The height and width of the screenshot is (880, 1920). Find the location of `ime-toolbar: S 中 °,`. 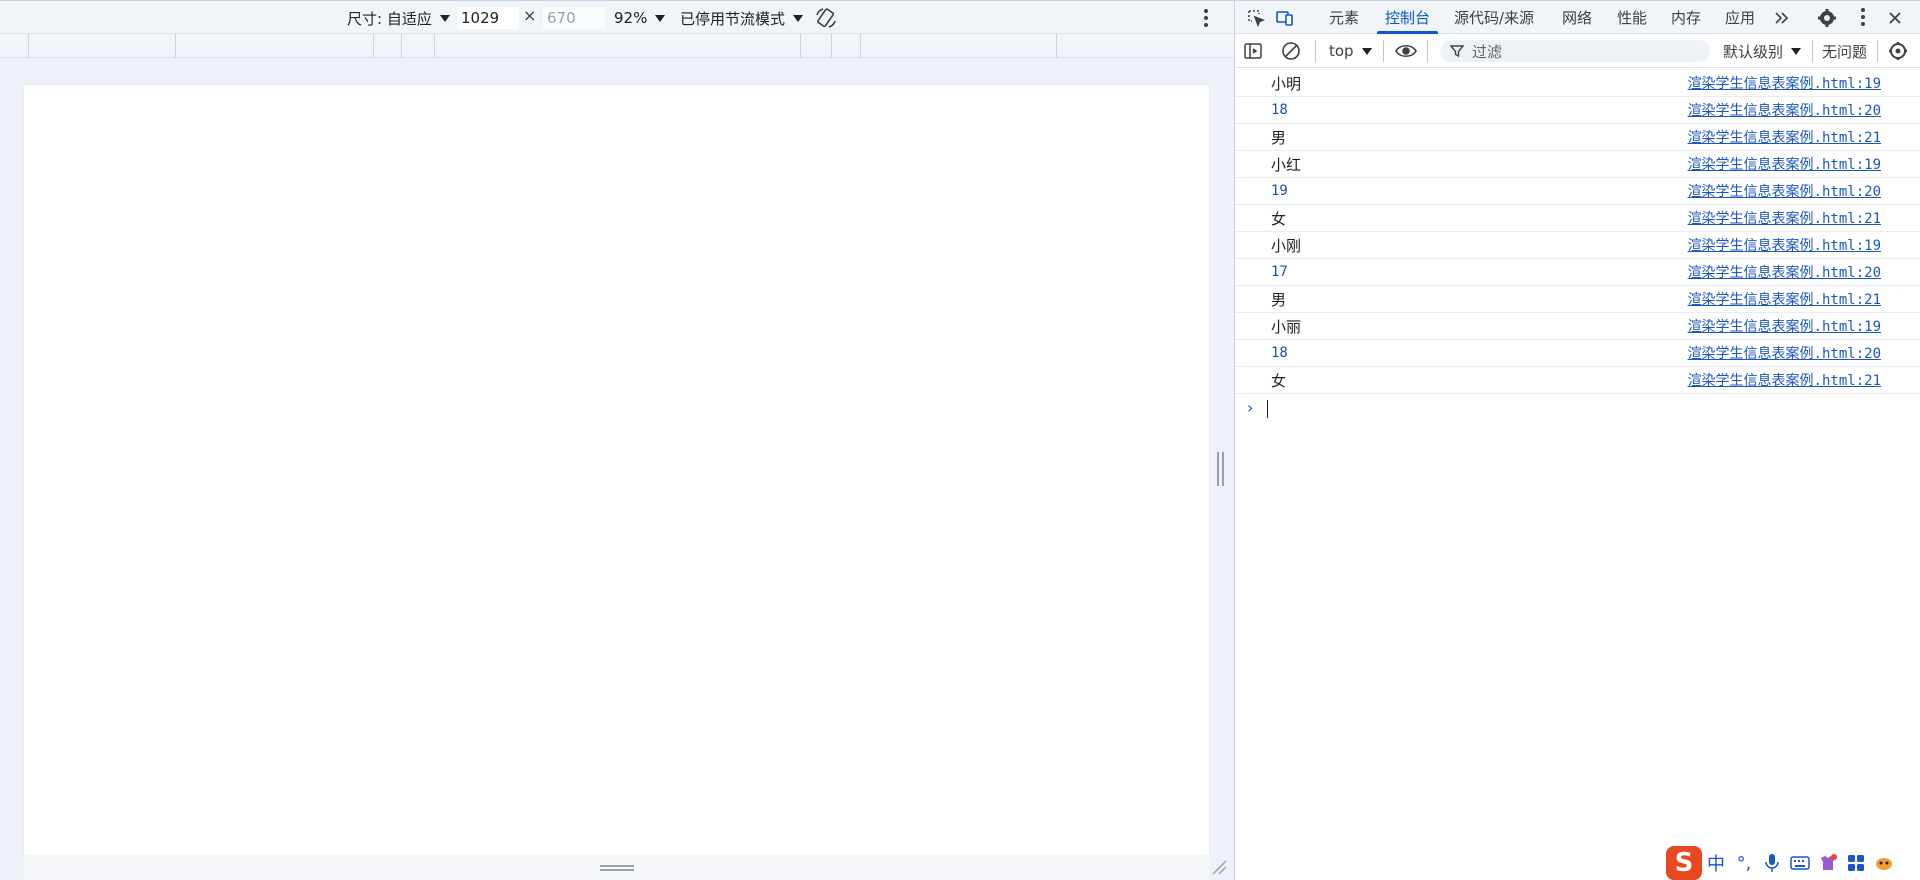

ime-toolbar: S 中 °, is located at coordinates (1793, 863).